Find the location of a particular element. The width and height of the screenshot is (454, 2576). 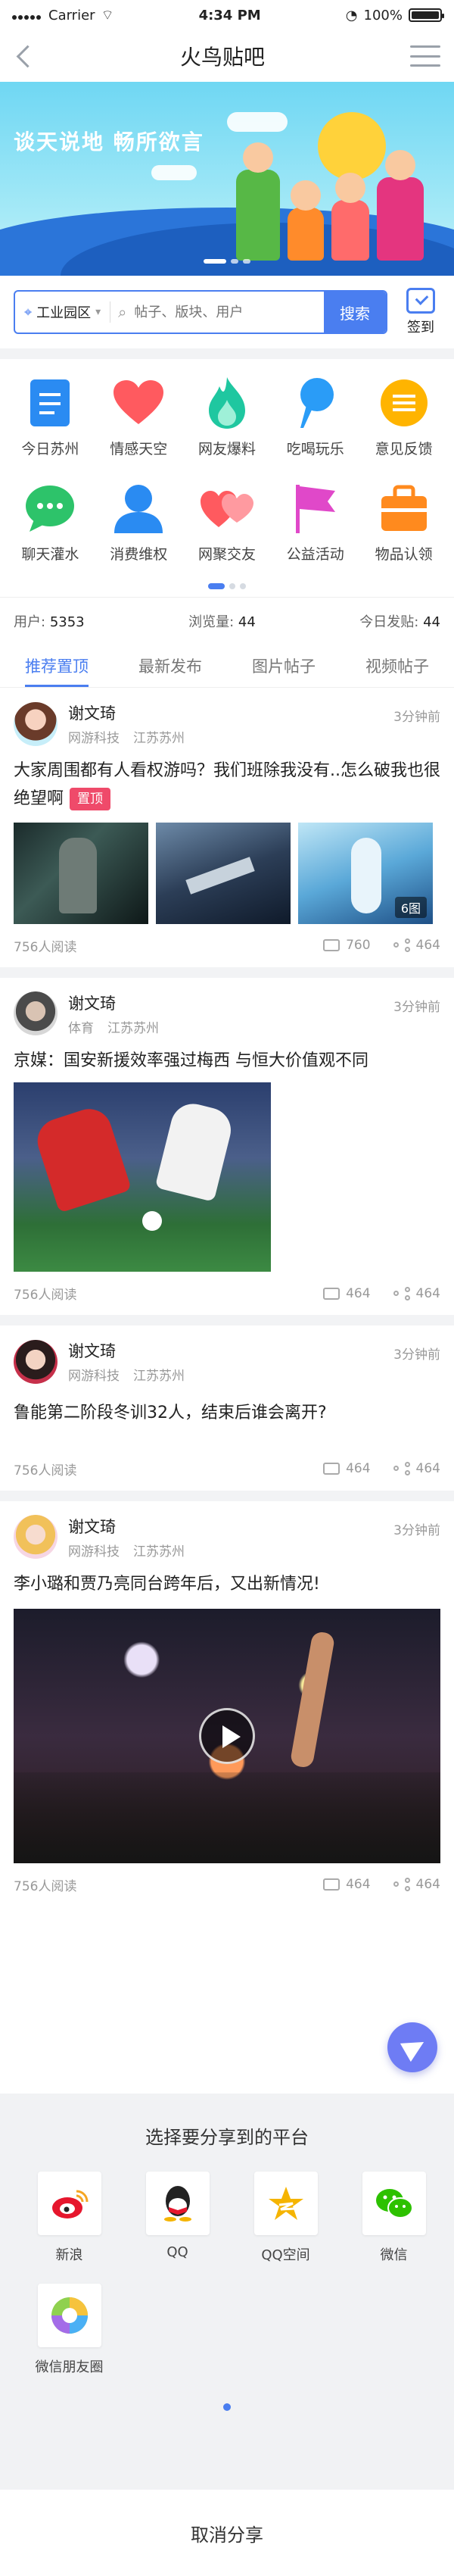

wechat-icon is located at coordinates (394, 2204).